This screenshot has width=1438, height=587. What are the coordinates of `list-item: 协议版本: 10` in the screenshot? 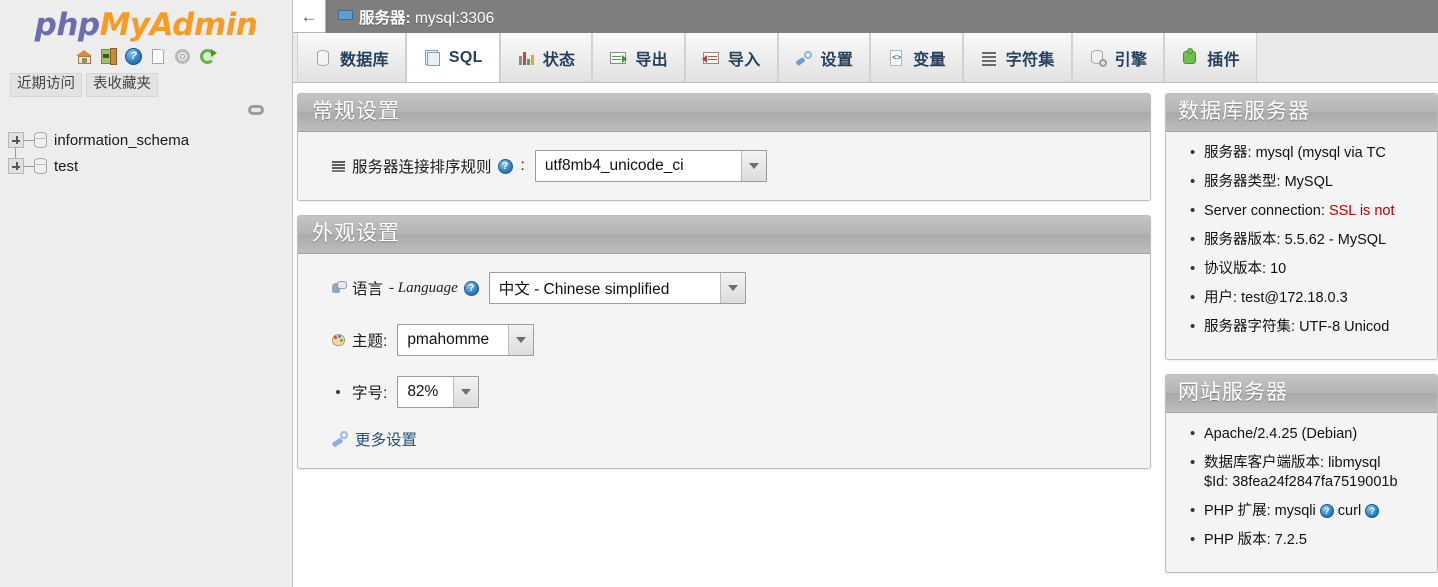 It's located at (1313, 269).